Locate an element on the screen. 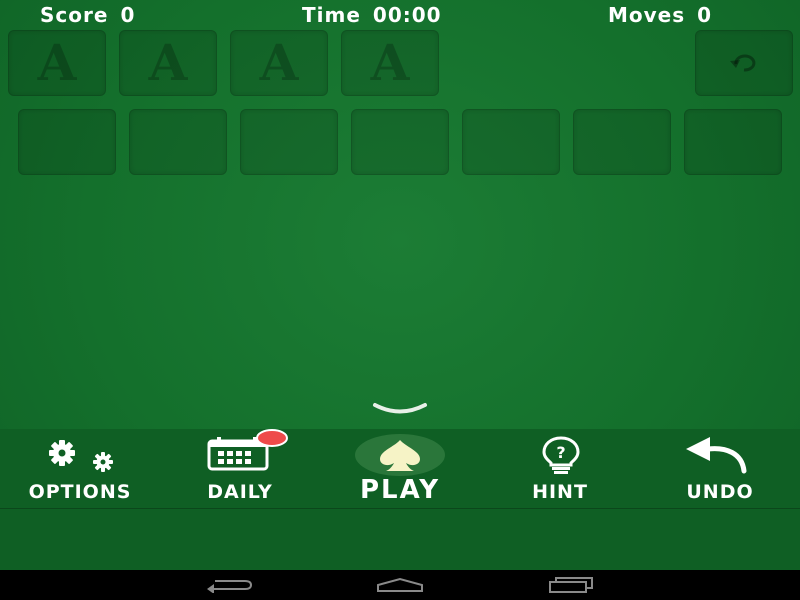 The height and width of the screenshot is (600, 800). lightbulb-icon: ? is located at coordinates (561, 455).